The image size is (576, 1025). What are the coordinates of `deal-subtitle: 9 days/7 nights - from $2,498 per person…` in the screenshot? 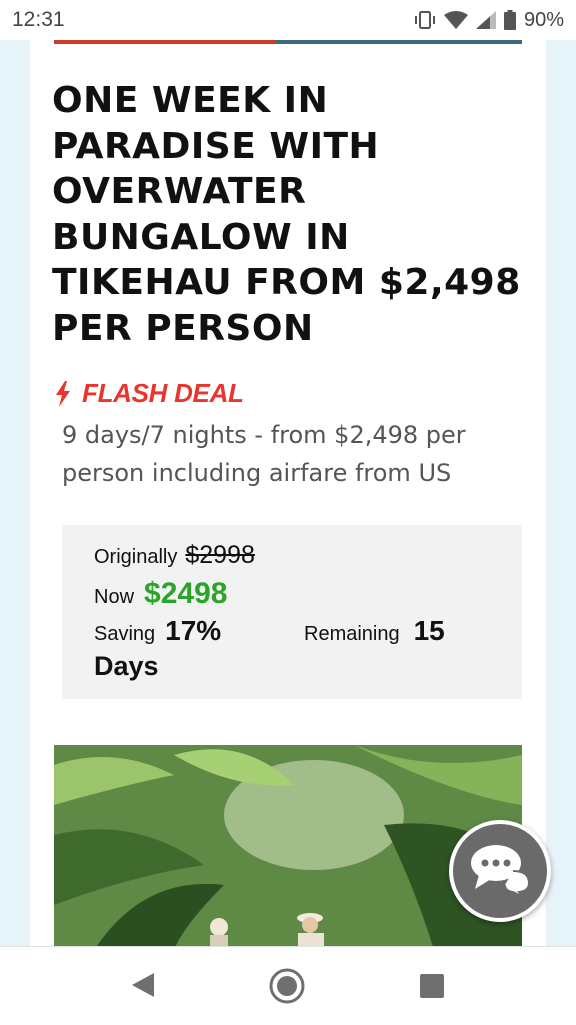 It's located at (264, 454).